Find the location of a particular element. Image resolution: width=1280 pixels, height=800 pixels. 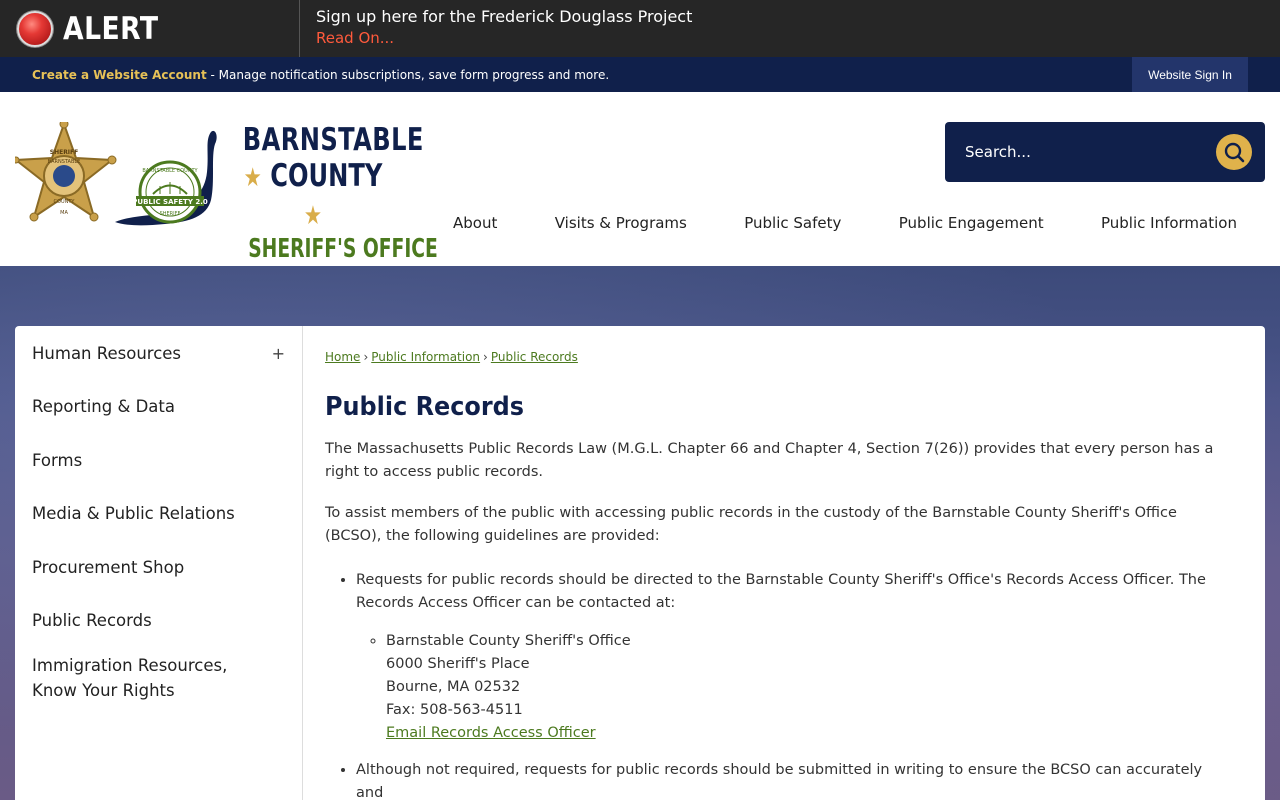

logo-wordmark: BARNSTABLE ★ COUNTY ★ SHERIFF'S OFFICE is located at coordinates (330, 193).